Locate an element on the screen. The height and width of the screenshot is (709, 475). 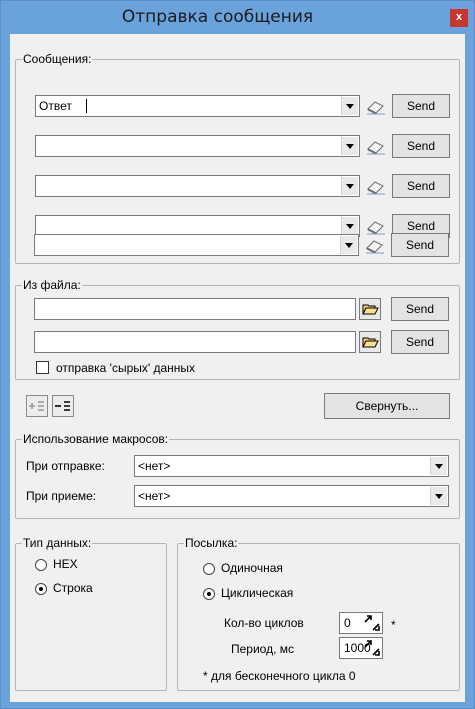
cycles-spinner: 0 is located at coordinates (361, 623).